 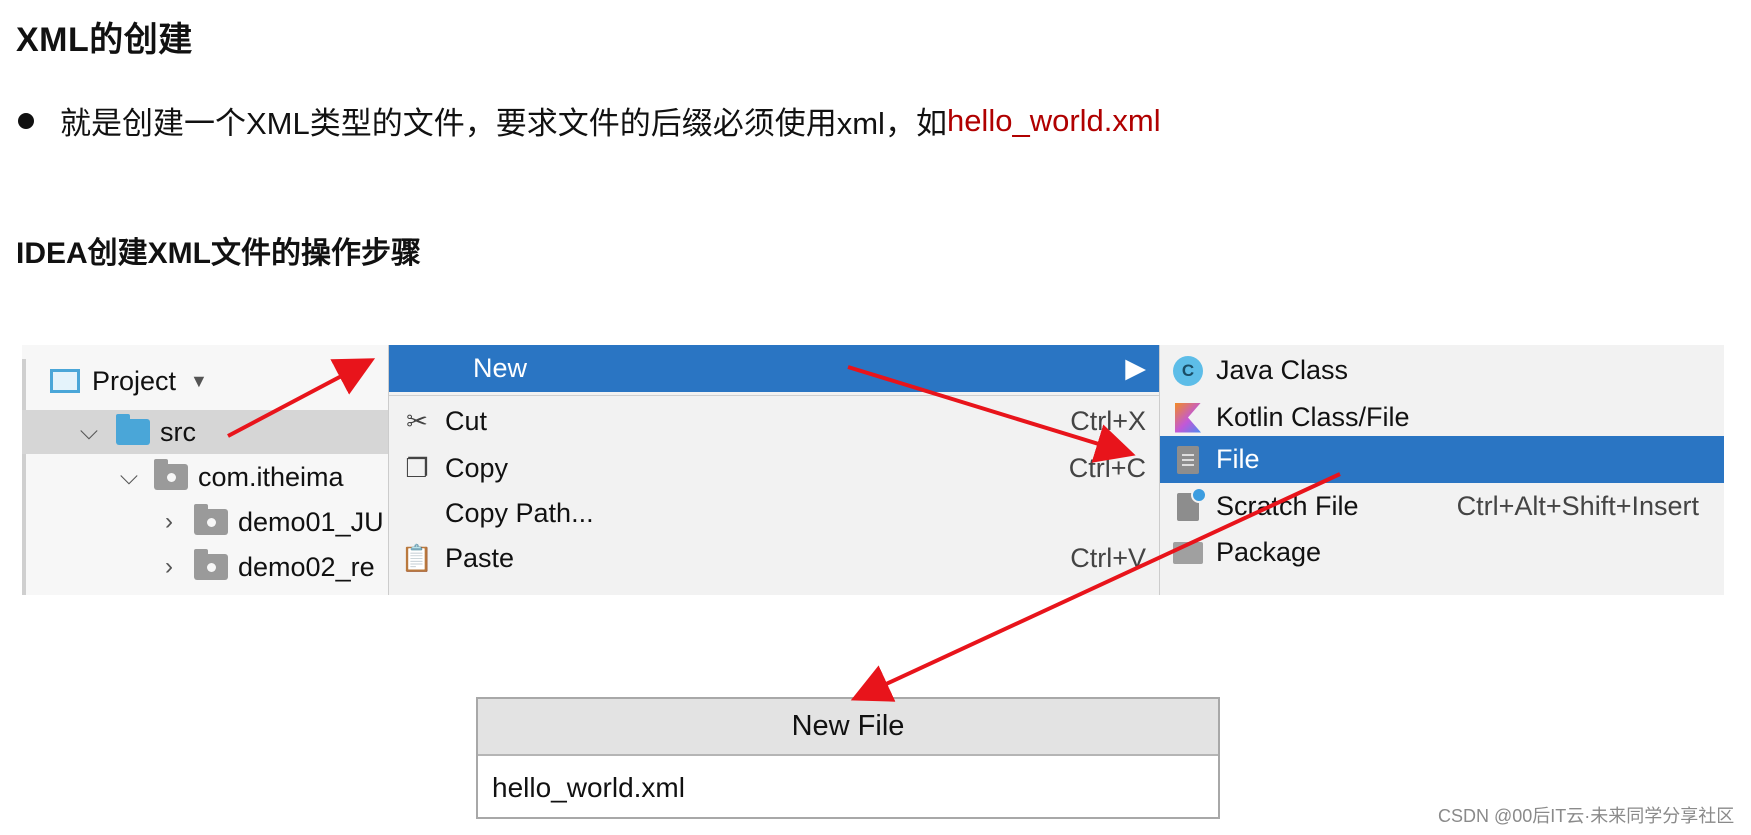 I want to click on submenu-item-label: Scratch File, so click(x=1287, y=506).